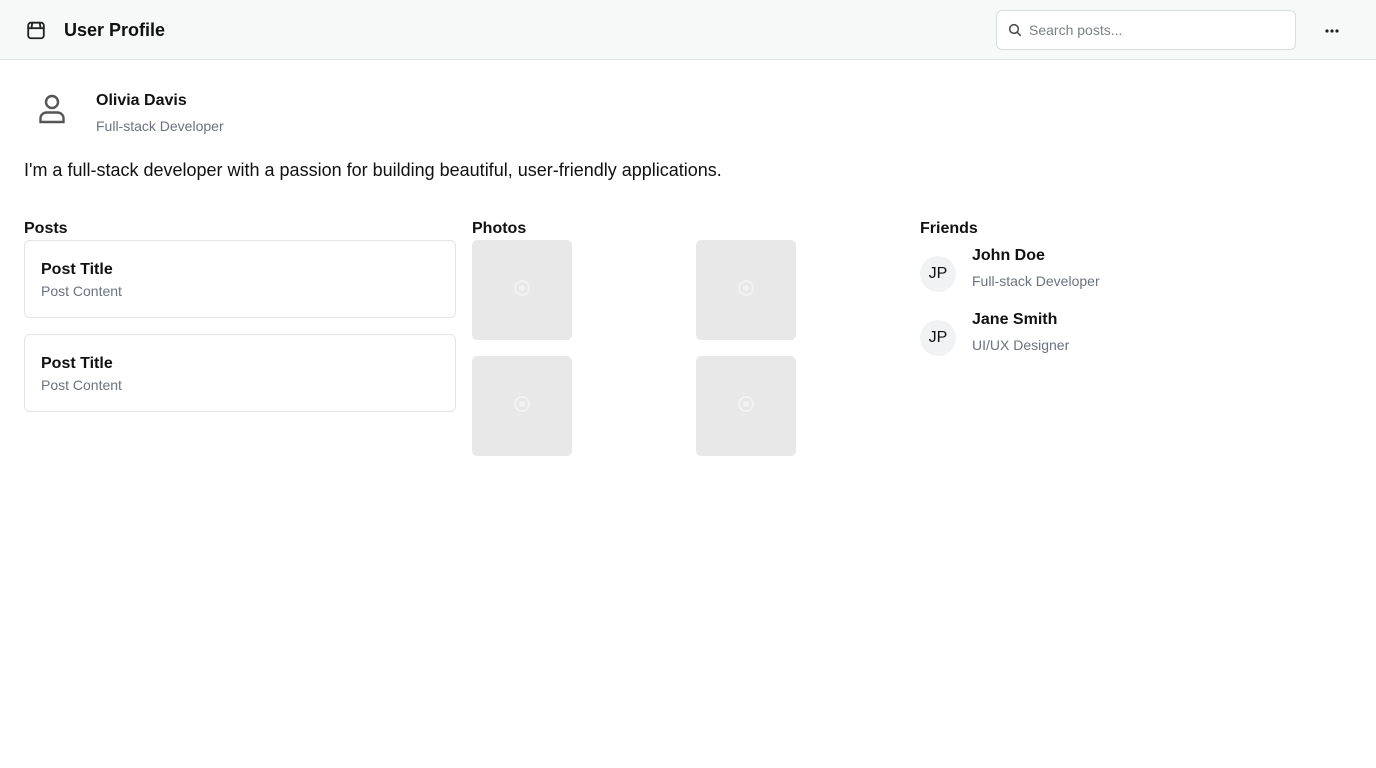  Describe the element at coordinates (160, 126) in the screenshot. I see `profile-role: Full-stack Developer` at that location.